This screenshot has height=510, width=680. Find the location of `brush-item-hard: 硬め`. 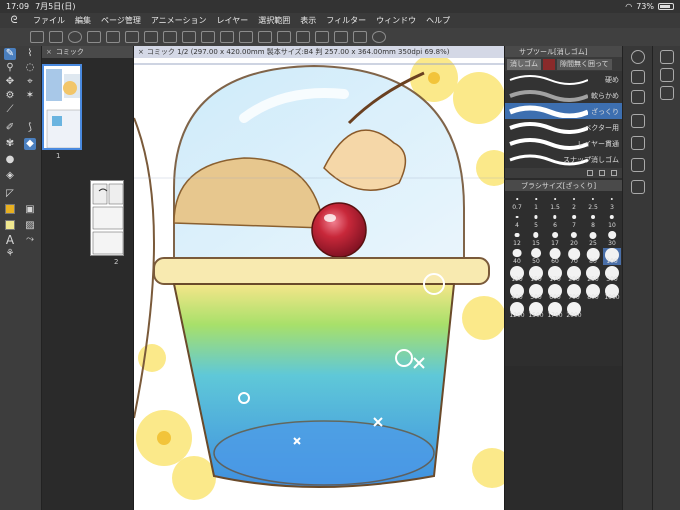

brush-item-hard: 硬め is located at coordinates (563, 79).